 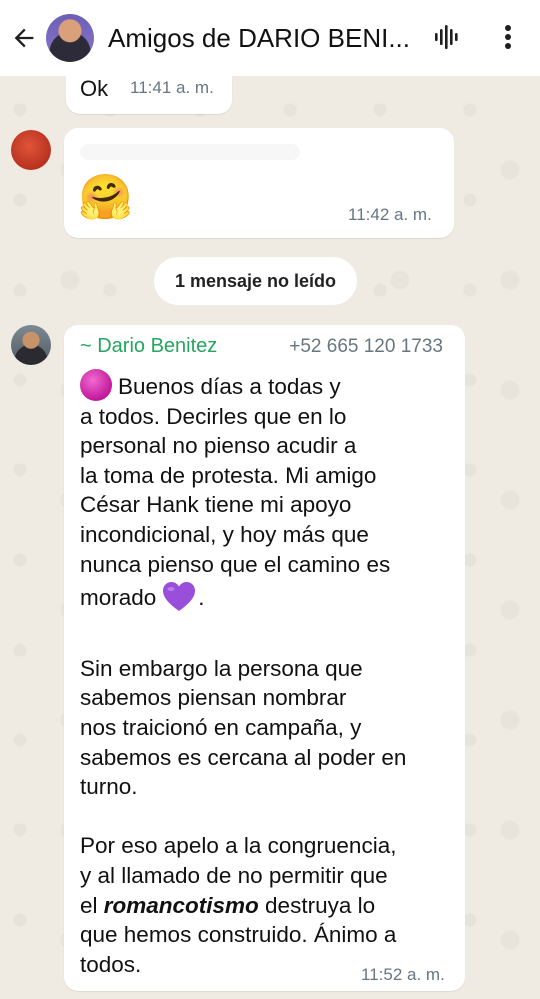 I want to click on more-options-icon, so click(x=508, y=37).